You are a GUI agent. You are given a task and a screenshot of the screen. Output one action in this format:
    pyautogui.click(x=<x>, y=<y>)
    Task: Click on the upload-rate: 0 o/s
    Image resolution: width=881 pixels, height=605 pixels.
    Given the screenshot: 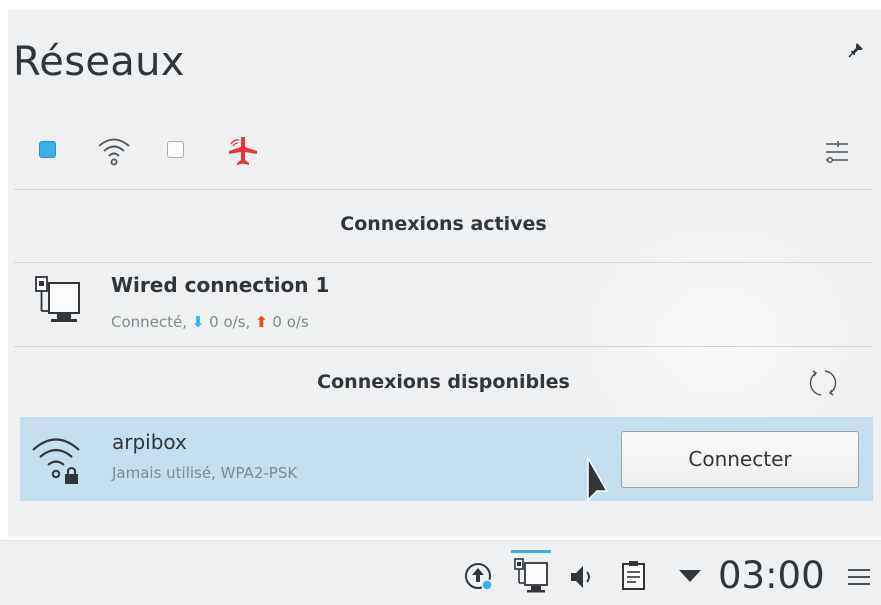 What is the action you would take?
    pyautogui.click(x=290, y=322)
    